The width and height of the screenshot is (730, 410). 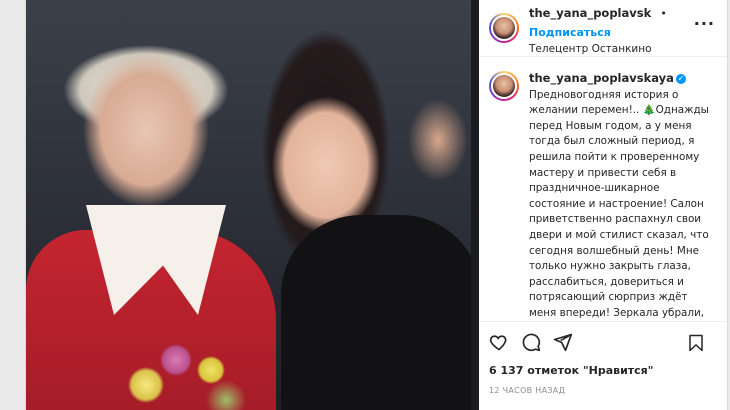 What do you see at coordinates (601, 78) in the screenshot?
I see `caption-username: the_yana_poplavskaya` at bounding box center [601, 78].